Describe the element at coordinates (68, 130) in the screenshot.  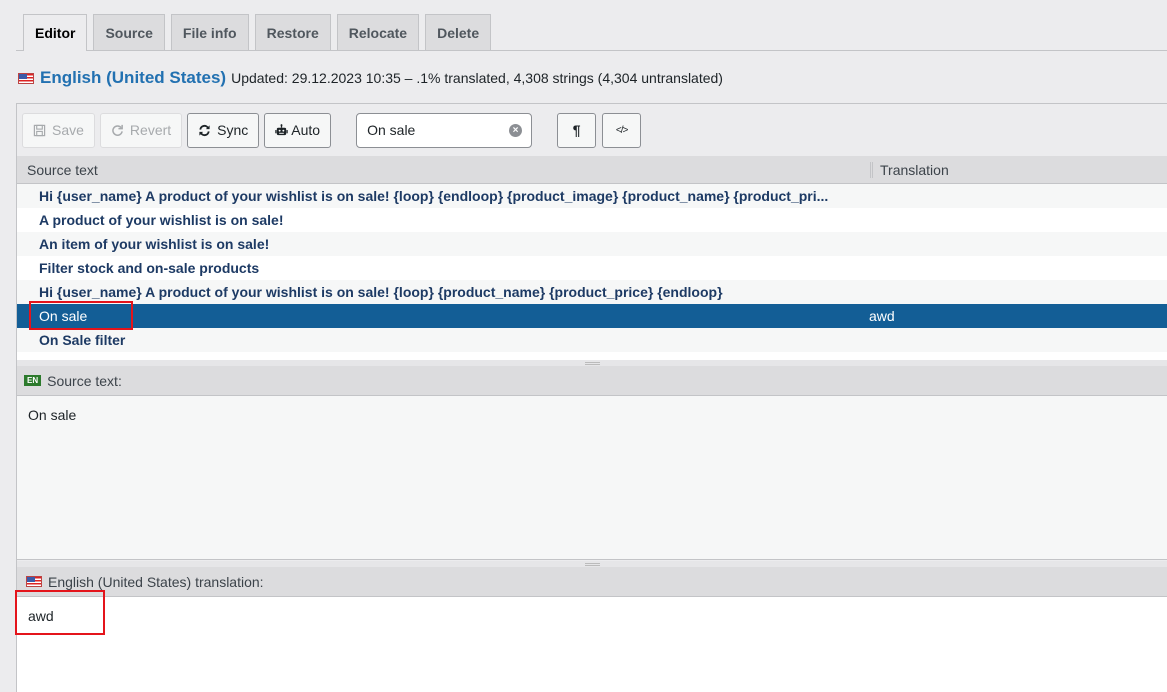
I see `save-label: Save` at that location.